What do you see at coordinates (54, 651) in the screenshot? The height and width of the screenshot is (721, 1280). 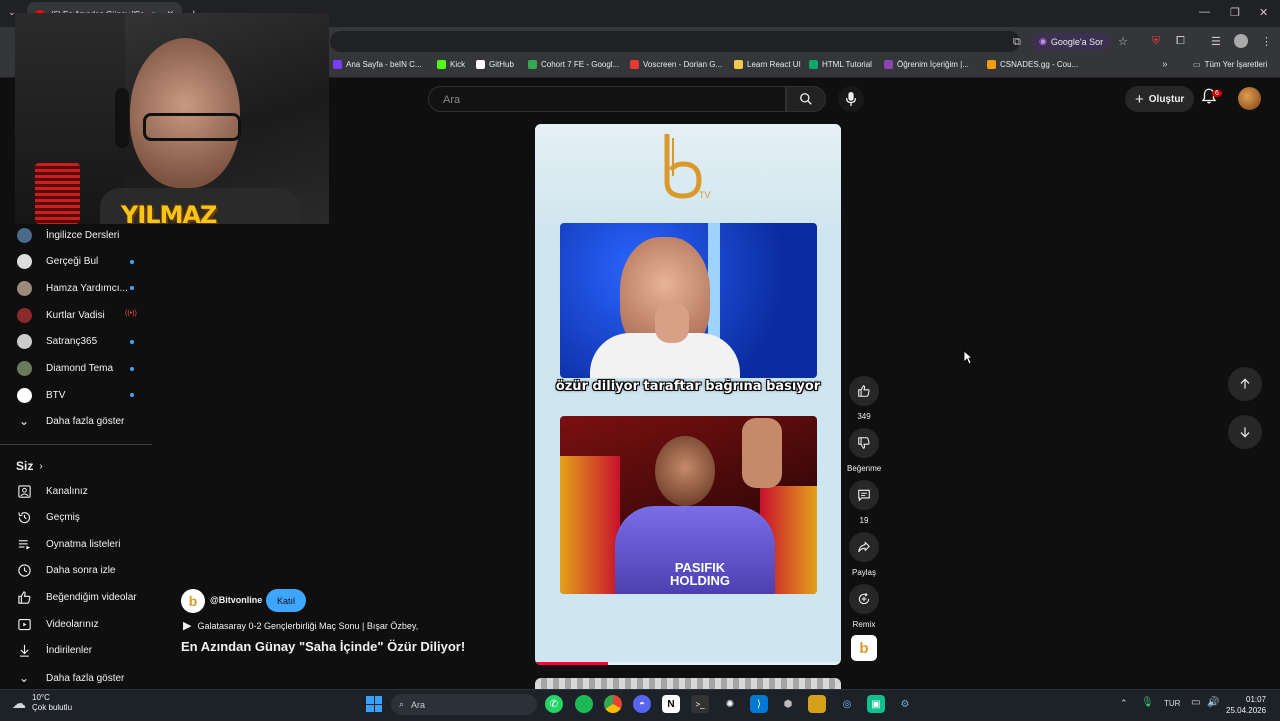 I see `you-item: İndirilenler` at bounding box center [54, 651].